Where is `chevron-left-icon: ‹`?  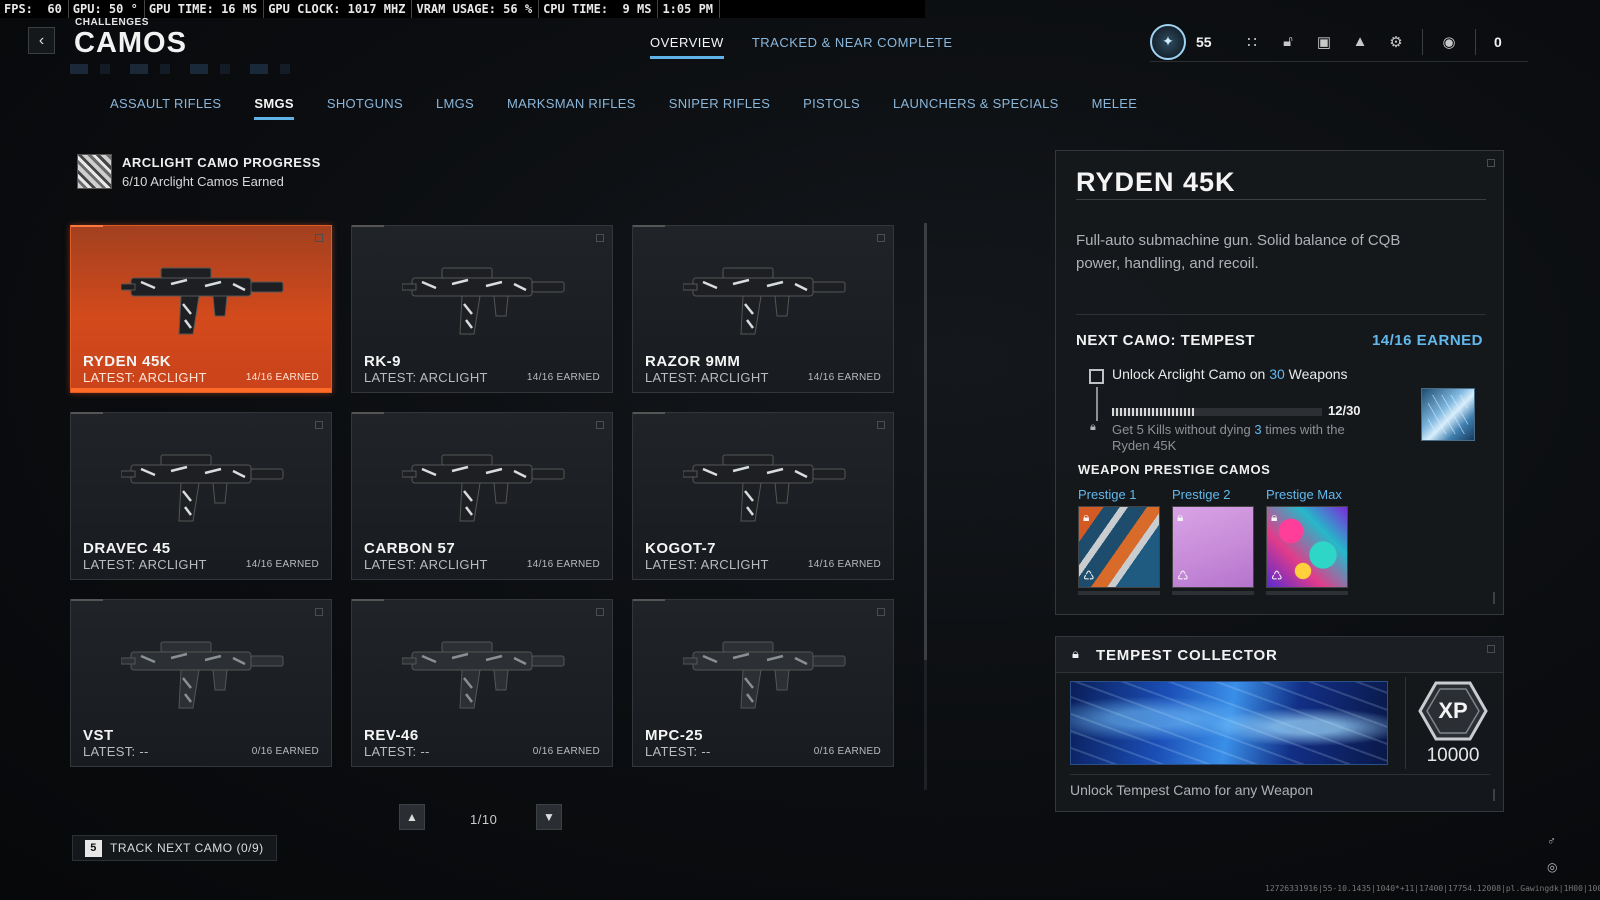
chevron-left-icon: ‹ is located at coordinates (41, 40).